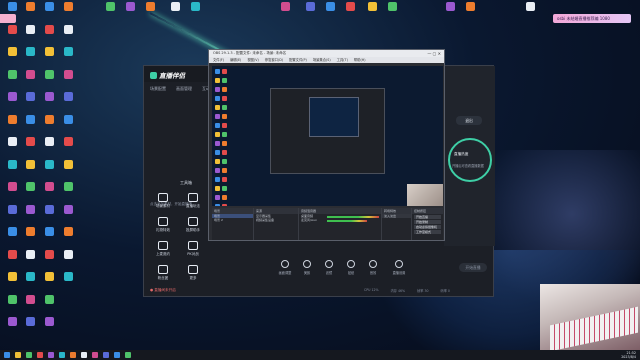  Describe the element at coordinates (434, 53) in the screenshot. I see `window-controls: — ▢ ✕` at that location.